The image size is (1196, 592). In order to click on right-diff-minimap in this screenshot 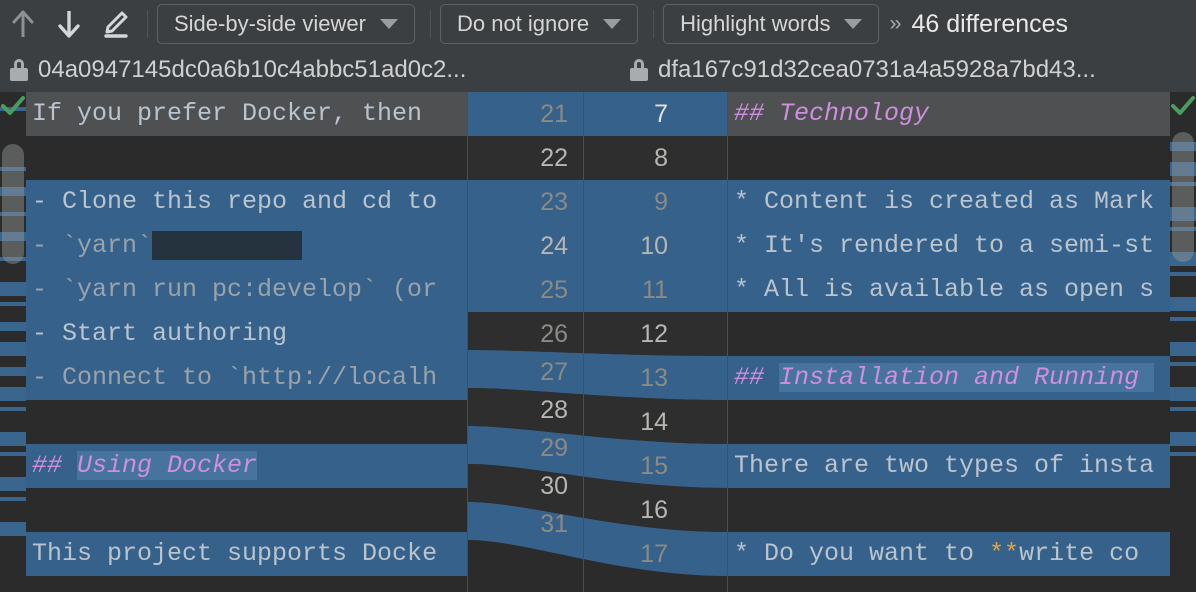, I will do `click(1183, 342)`.